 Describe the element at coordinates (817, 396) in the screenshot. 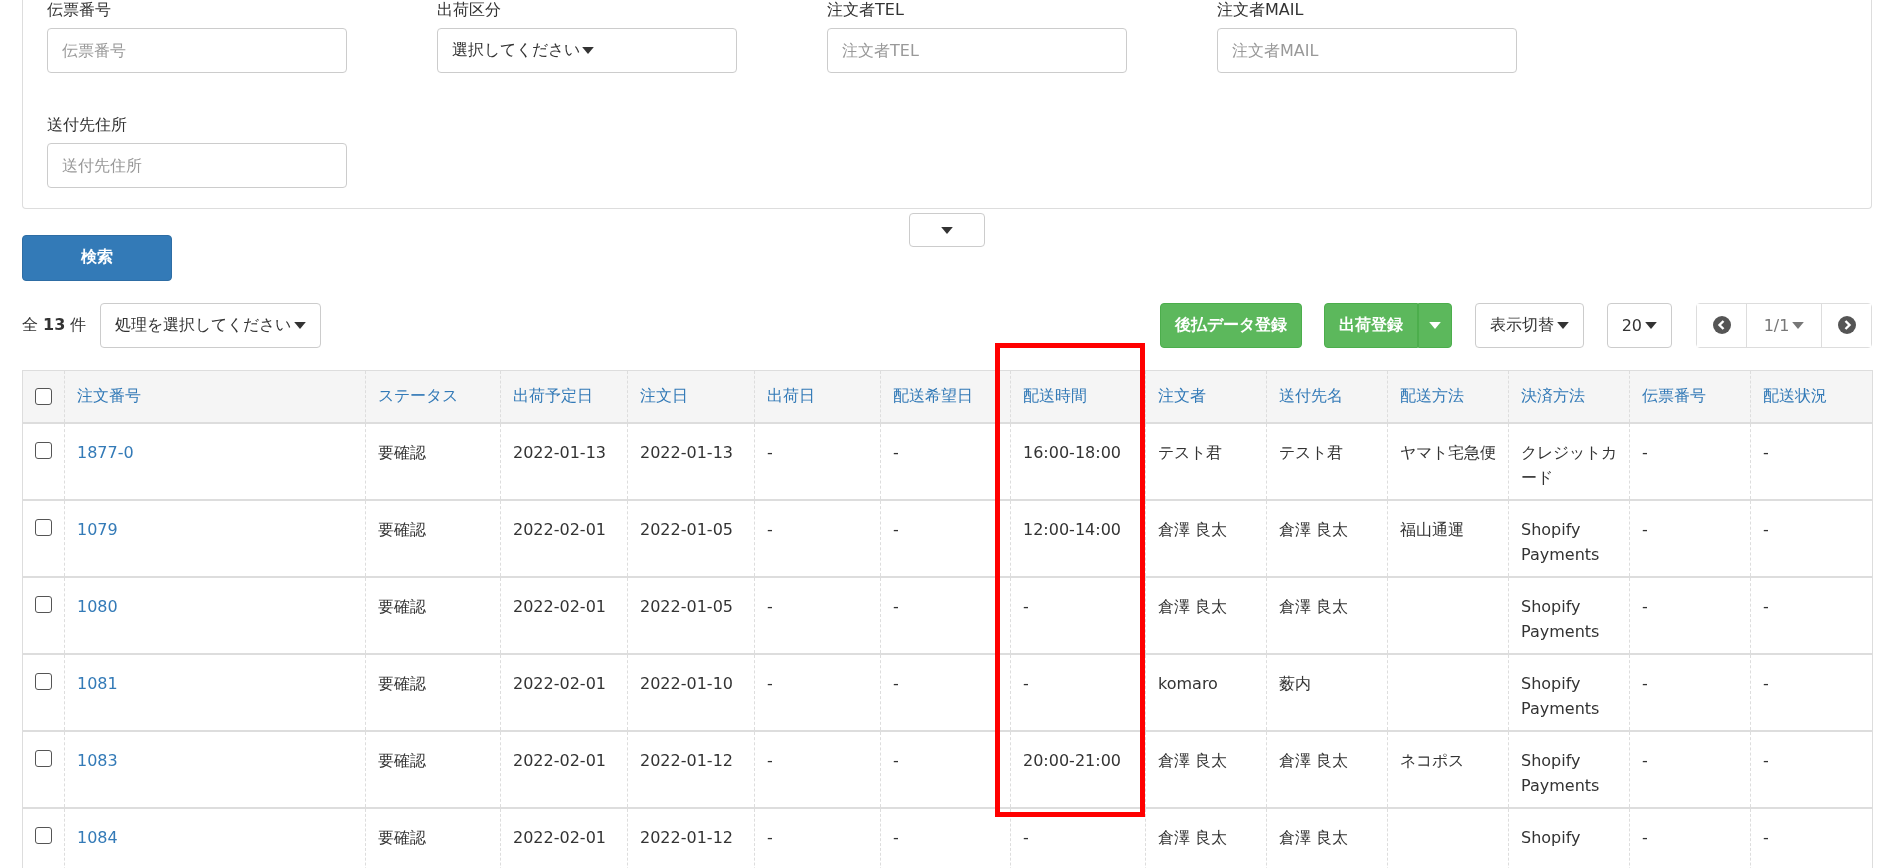

I see `column-header: 出荷日` at that location.